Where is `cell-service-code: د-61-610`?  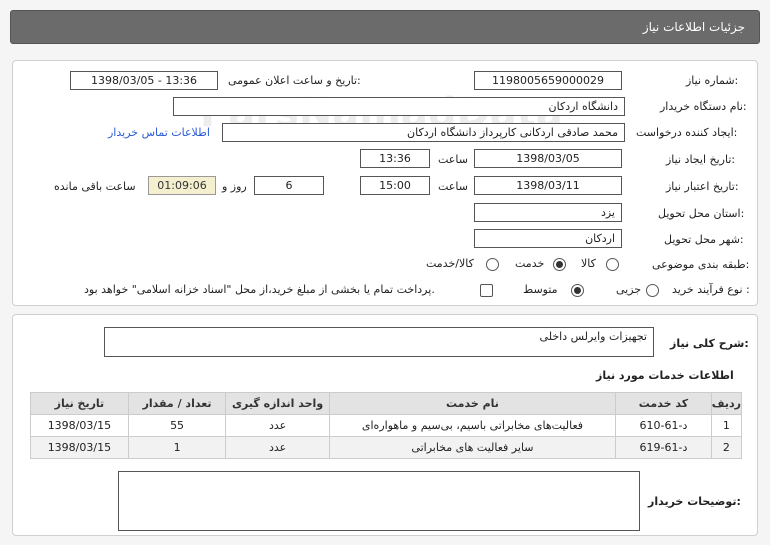
cell-service-code: د-61-610 is located at coordinates (663, 425).